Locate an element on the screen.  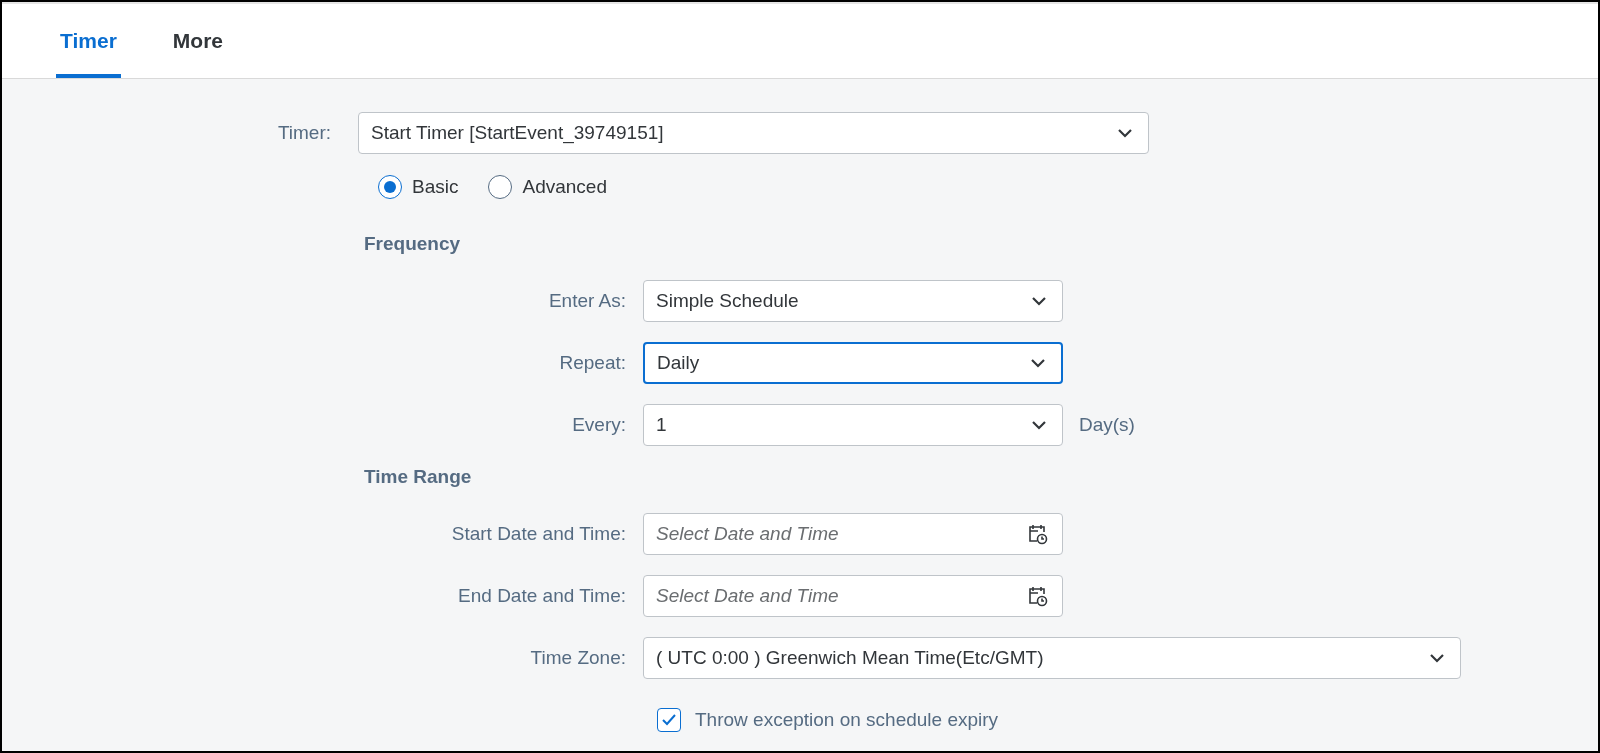
select-value: Daily is located at coordinates (678, 363).